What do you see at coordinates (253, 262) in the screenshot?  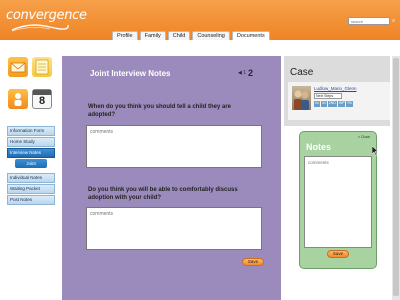 I see `save-button: Save` at bounding box center [253, 262].